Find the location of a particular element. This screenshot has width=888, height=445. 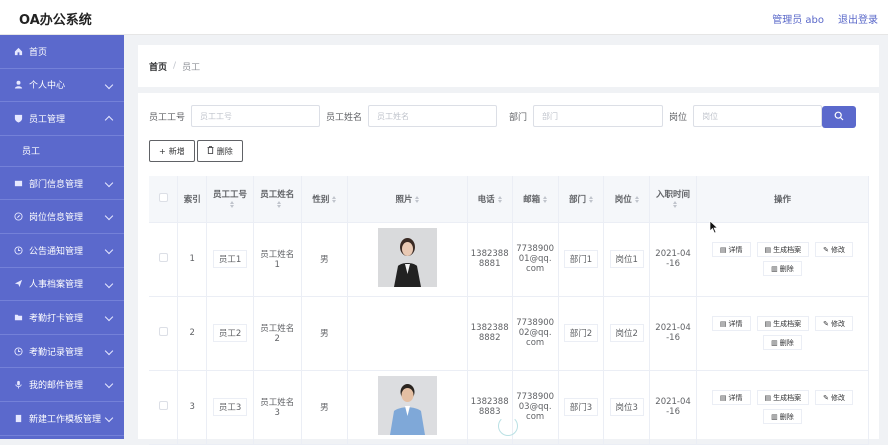

col-phone: 电话 is located at coordinates (489, 199).